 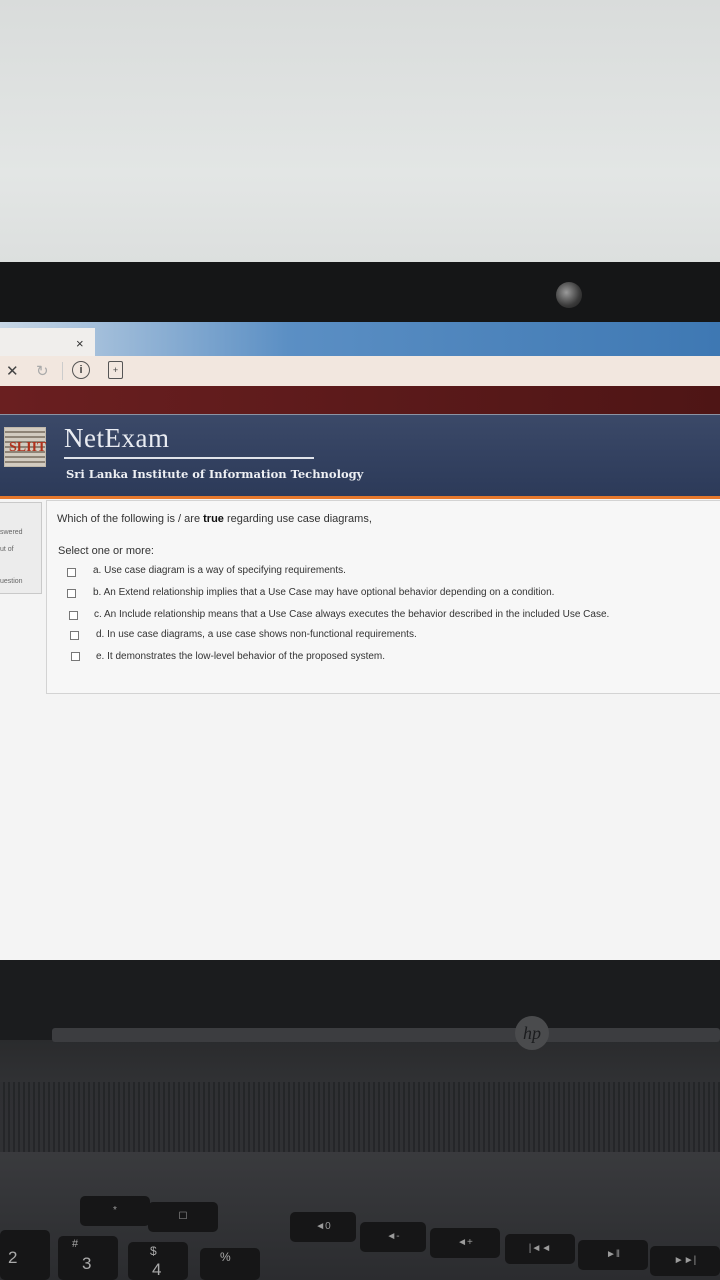 I want to click on option-a-checkbox, so click(x=71, y=572).